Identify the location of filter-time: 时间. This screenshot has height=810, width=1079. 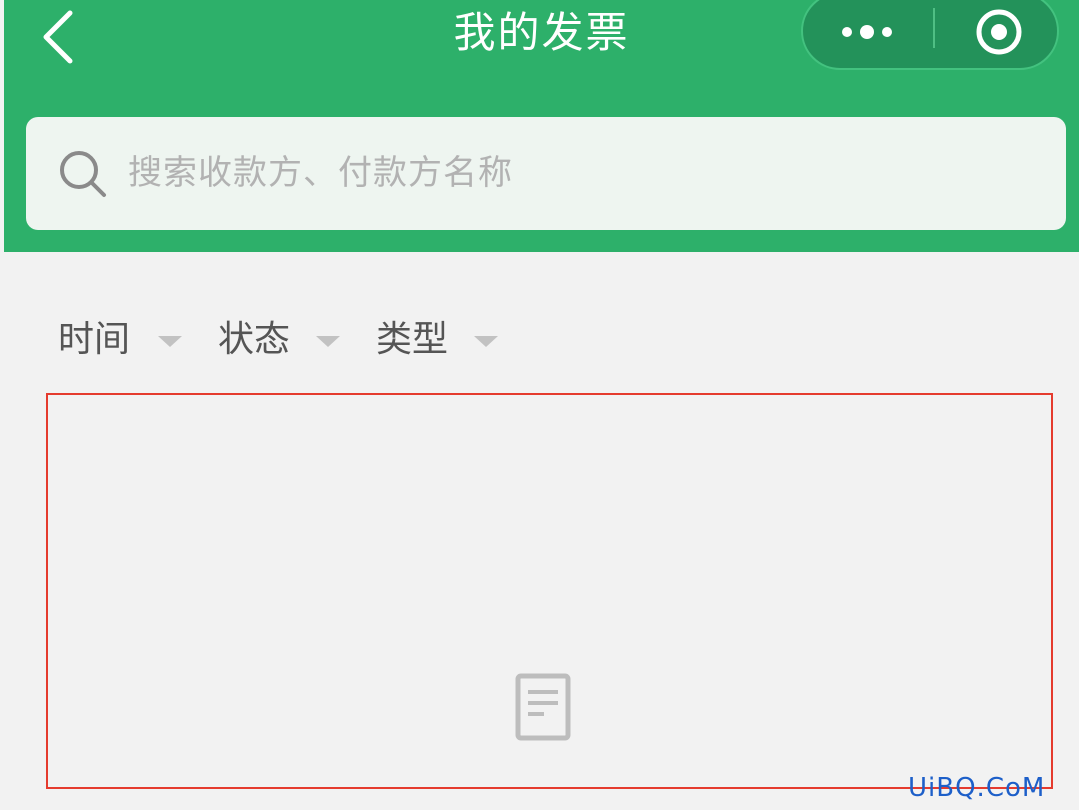
(123, 340).